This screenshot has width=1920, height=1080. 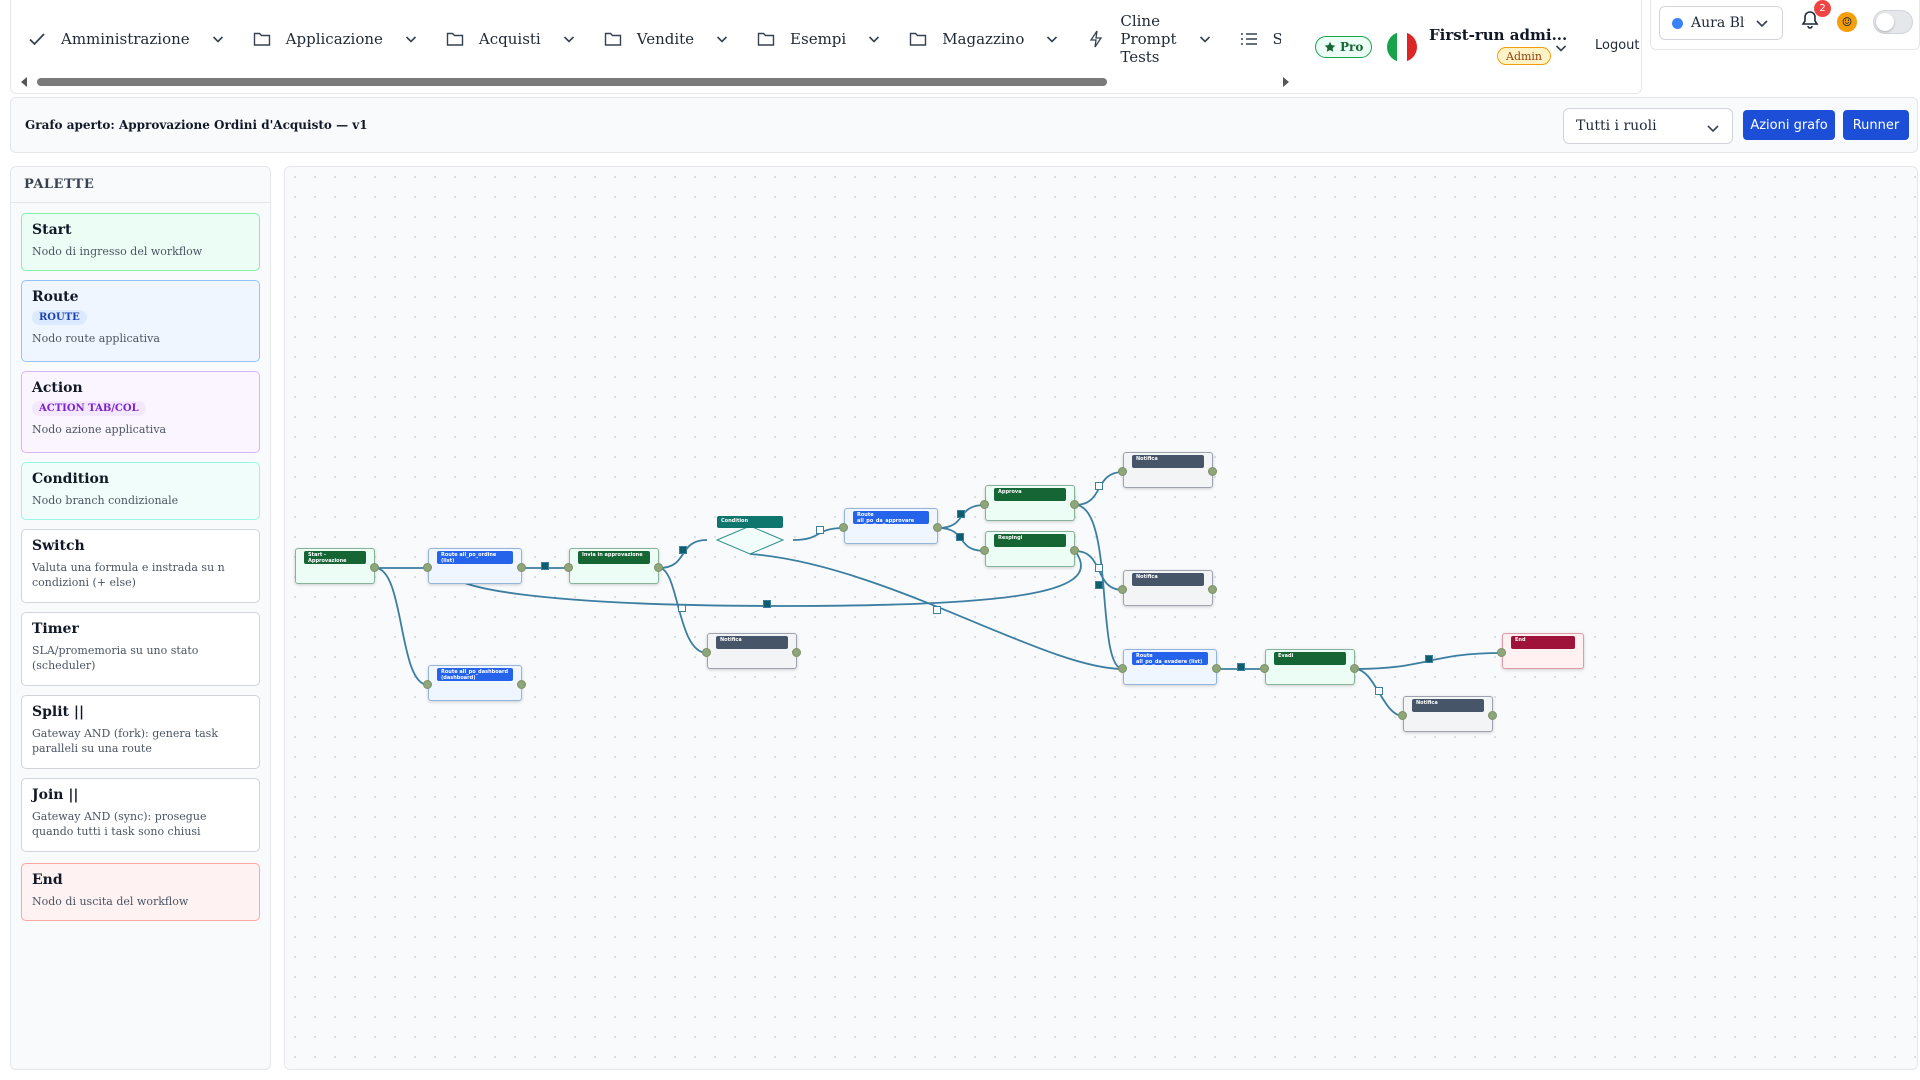 I want to click on pro-badge: Pro, so click(x=1344, y=47).